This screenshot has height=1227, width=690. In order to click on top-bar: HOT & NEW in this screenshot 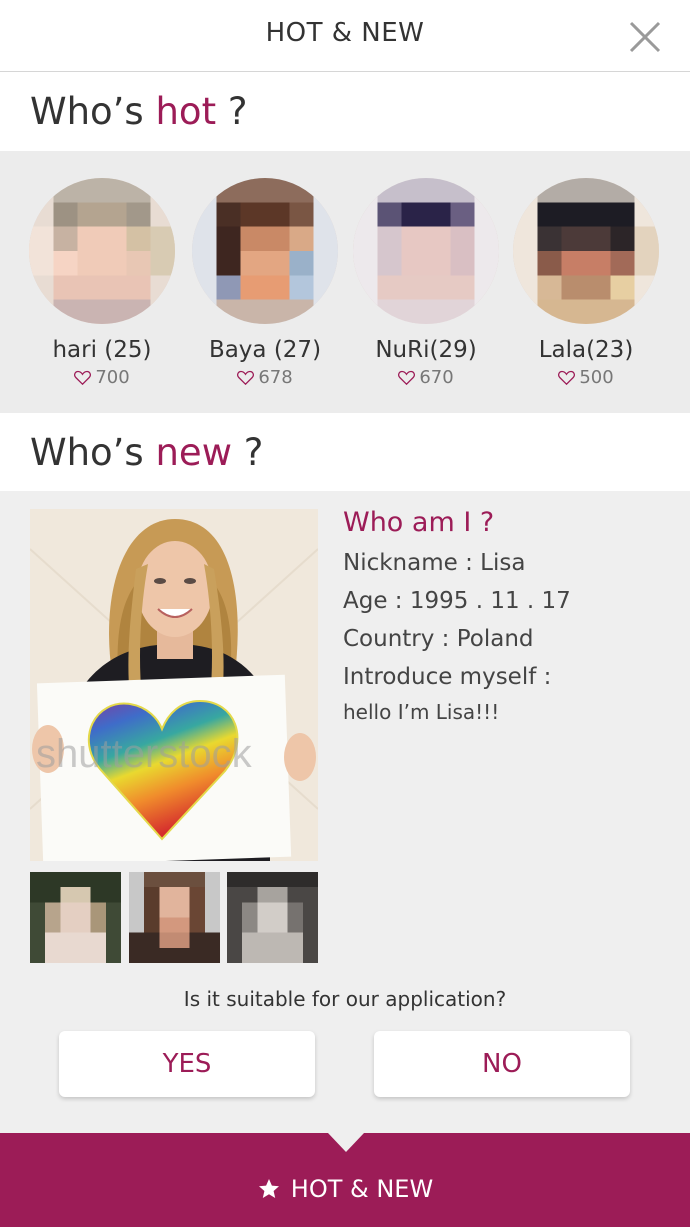, I will do `click(345, 36)`.